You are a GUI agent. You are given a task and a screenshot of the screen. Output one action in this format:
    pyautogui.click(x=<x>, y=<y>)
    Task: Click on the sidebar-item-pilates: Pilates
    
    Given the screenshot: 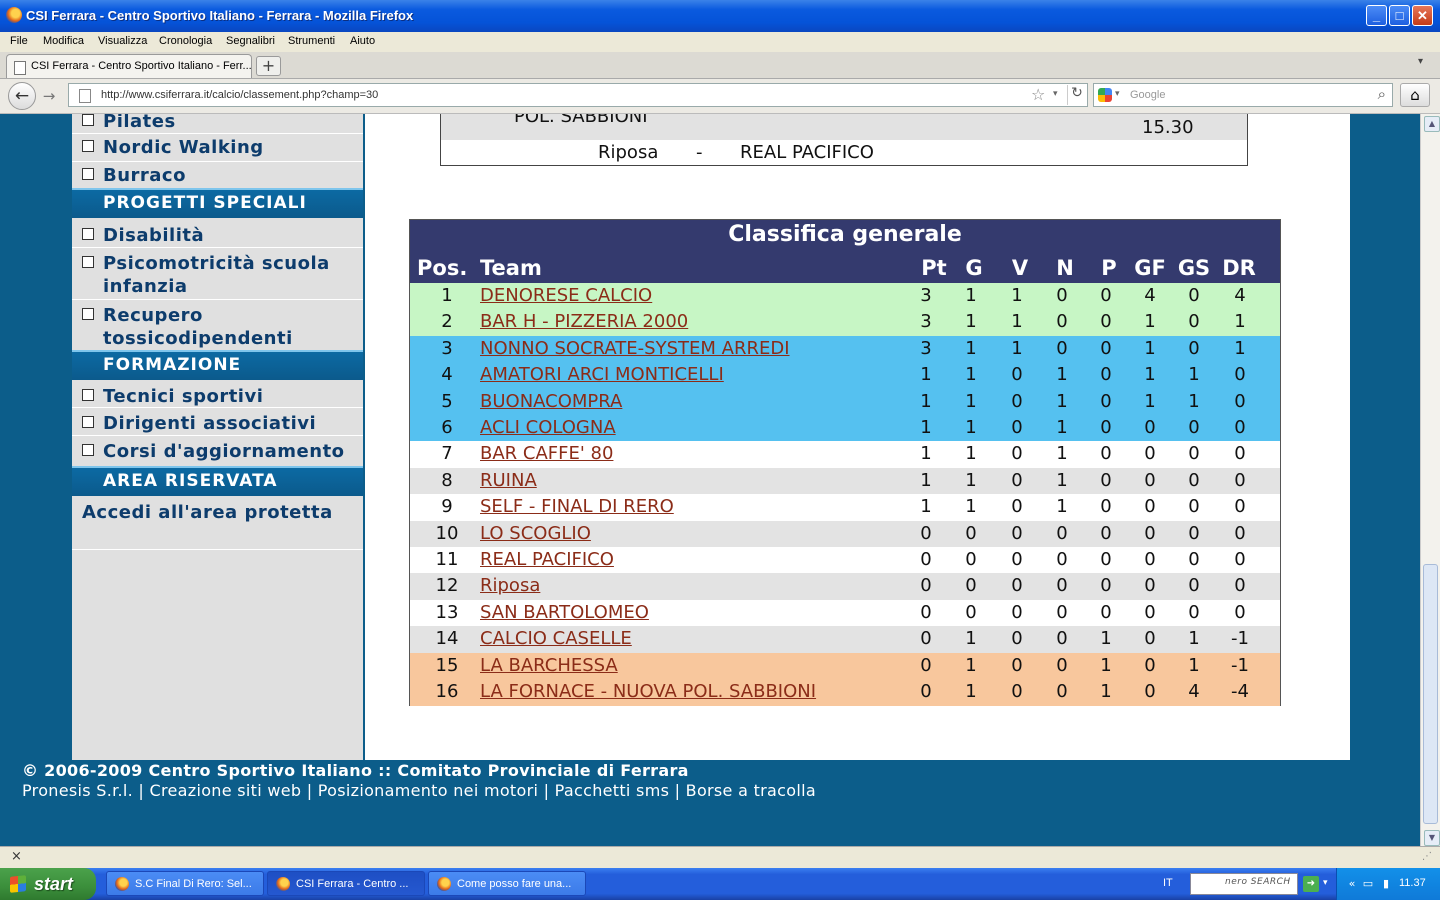 What is the action you would take?
    pyautogui.click(x=217, y=124)
    